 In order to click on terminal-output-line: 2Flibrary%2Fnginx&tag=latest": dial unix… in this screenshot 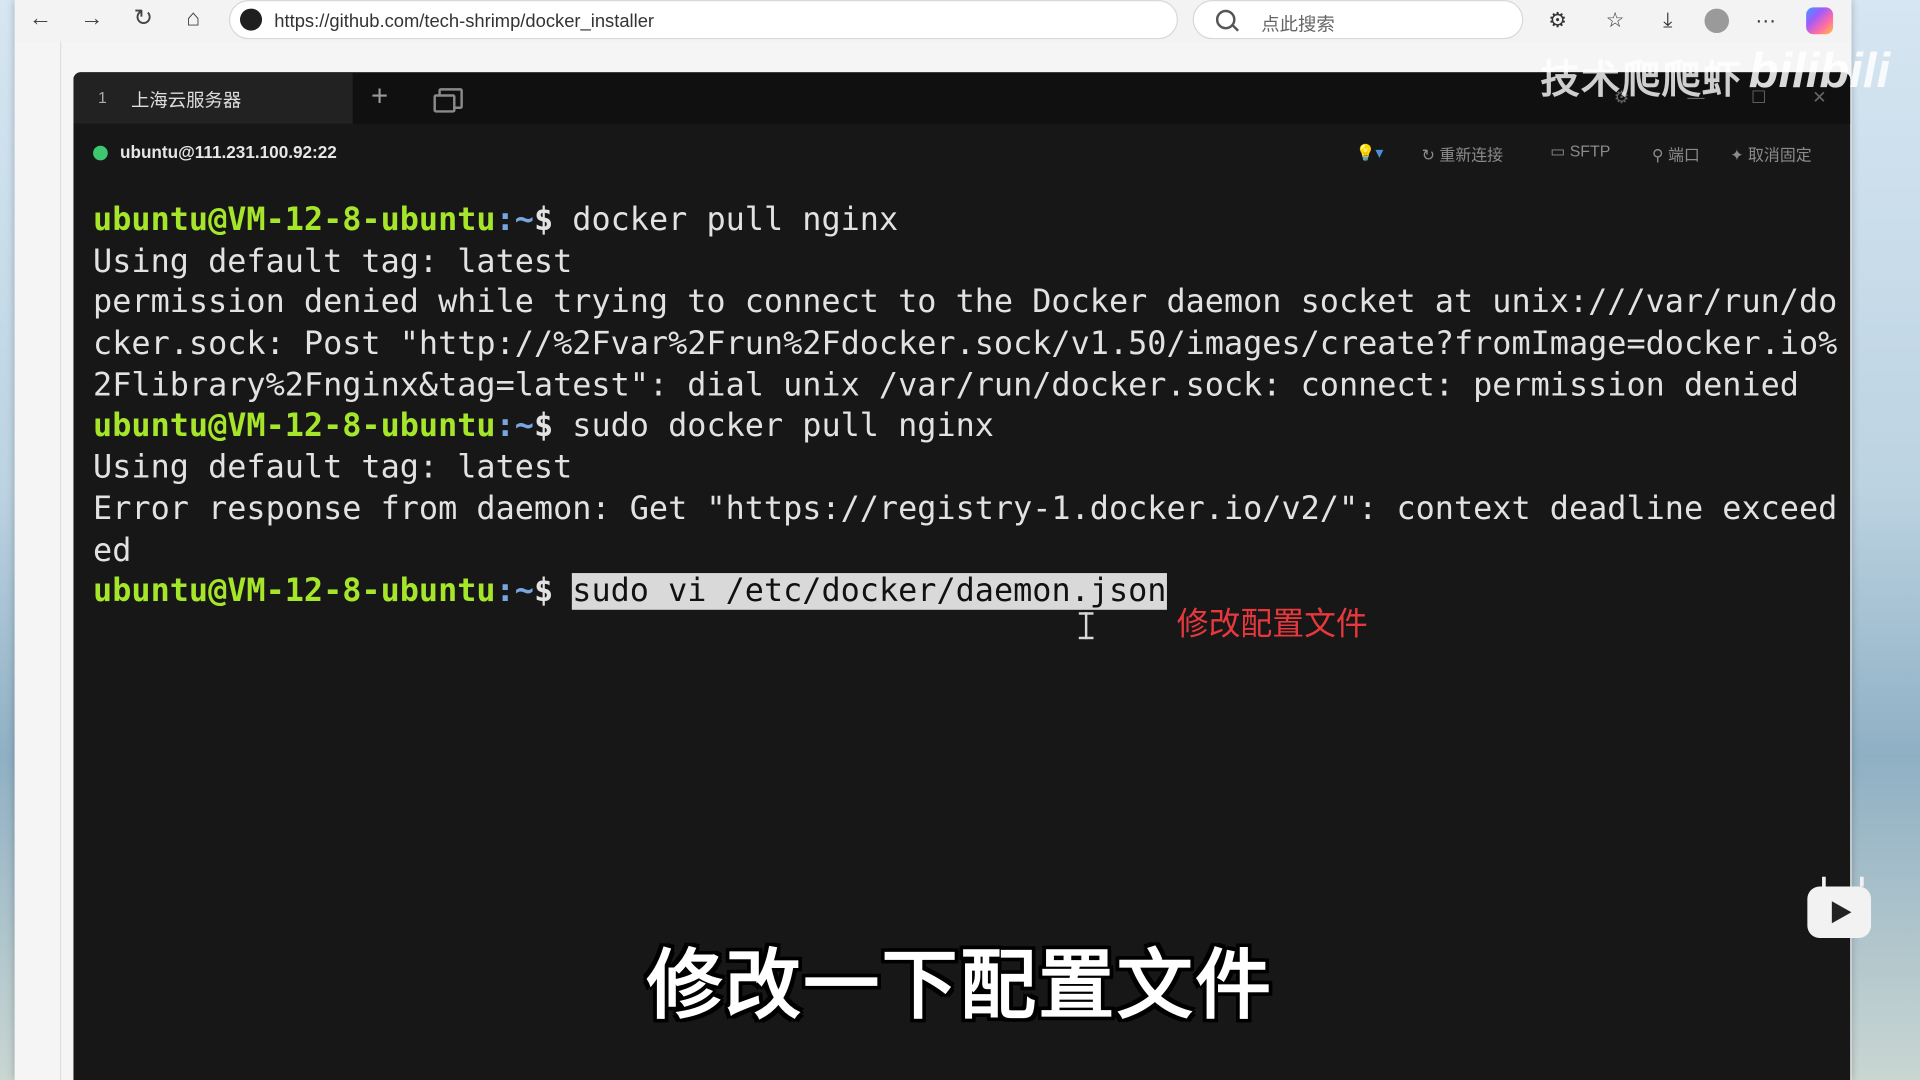, I will do `click(946, 385)`.